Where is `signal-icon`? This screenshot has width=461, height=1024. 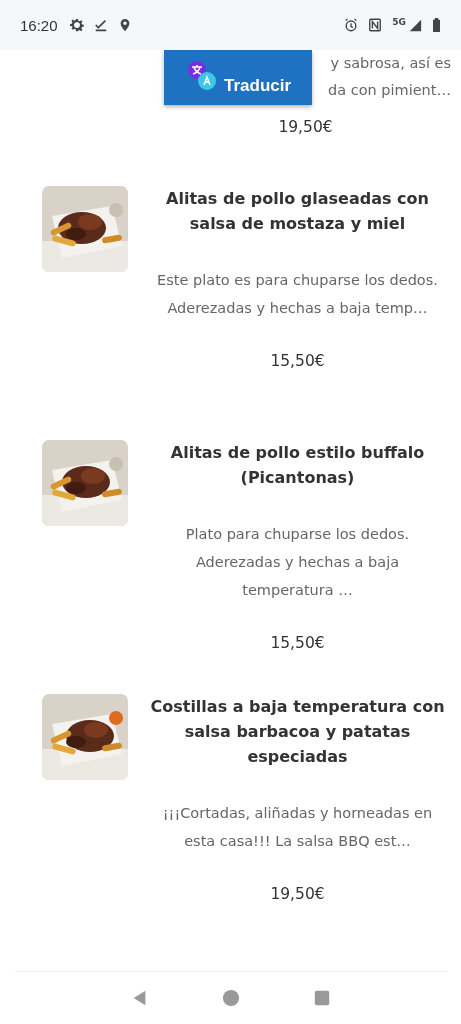 signal-icon is located at coordinates (415, 25).